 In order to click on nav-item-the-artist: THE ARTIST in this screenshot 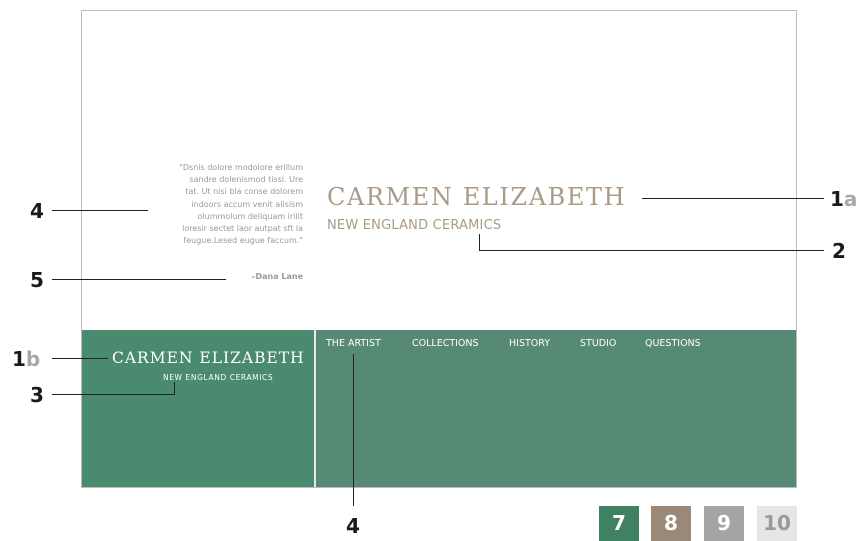, I will do `click(353, 343)`.